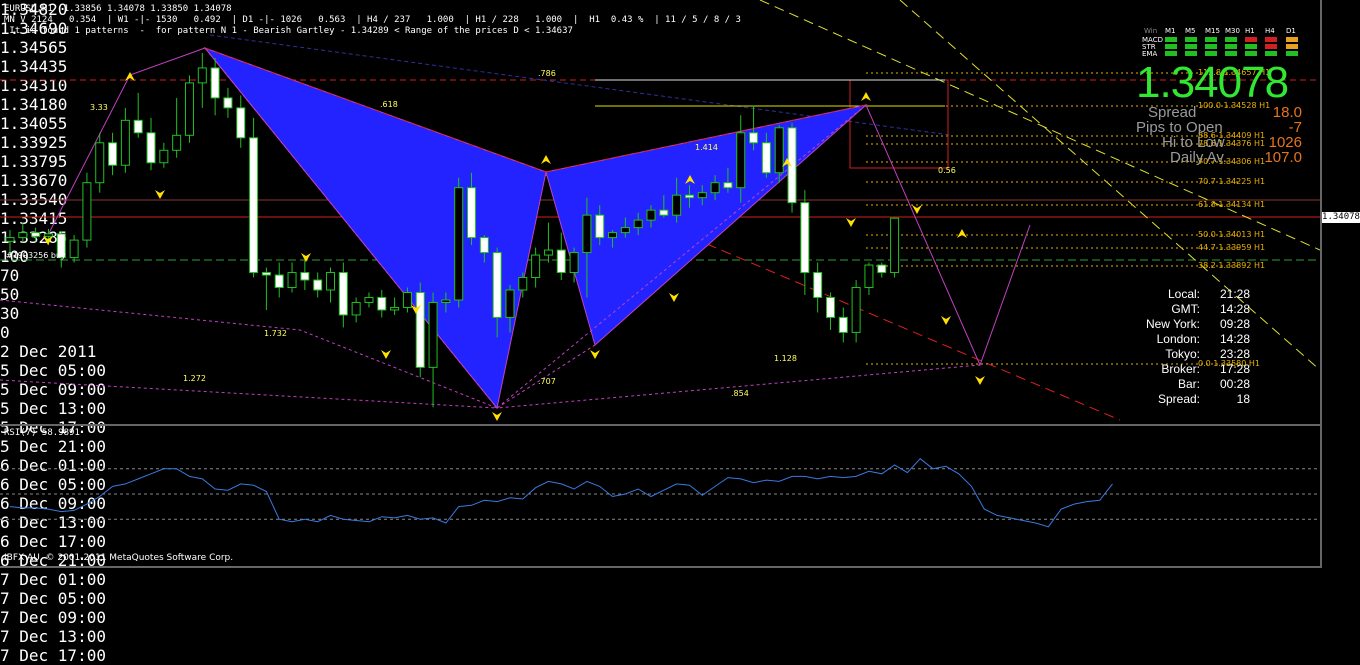 The height and width of the screenshot is (665, 1360). What do you see at coordinates (42, 433) in the screenshot?
I see `rsi-label: RSI(7) 58.9891` at bounding box center [42, 433].